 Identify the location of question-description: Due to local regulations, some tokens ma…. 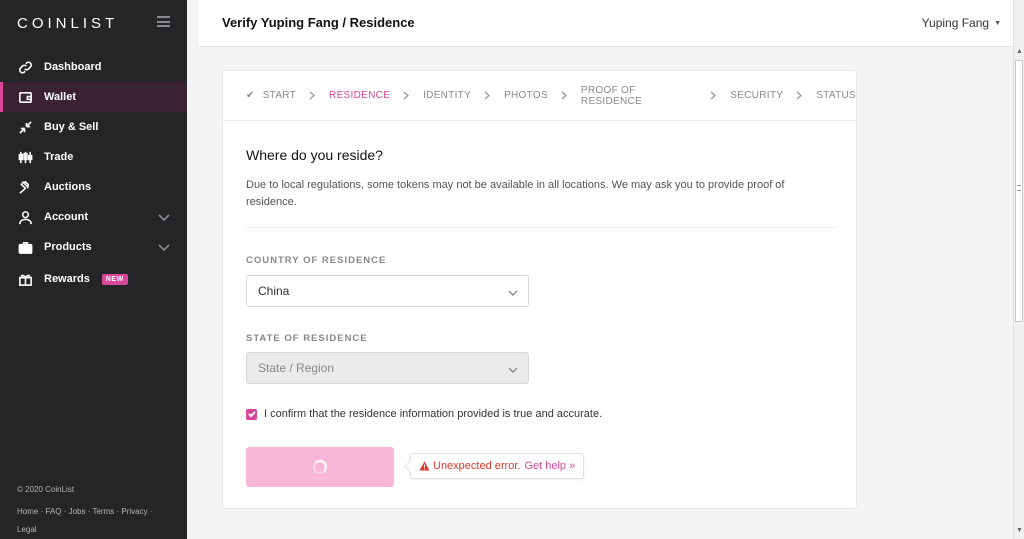
(515, 193).